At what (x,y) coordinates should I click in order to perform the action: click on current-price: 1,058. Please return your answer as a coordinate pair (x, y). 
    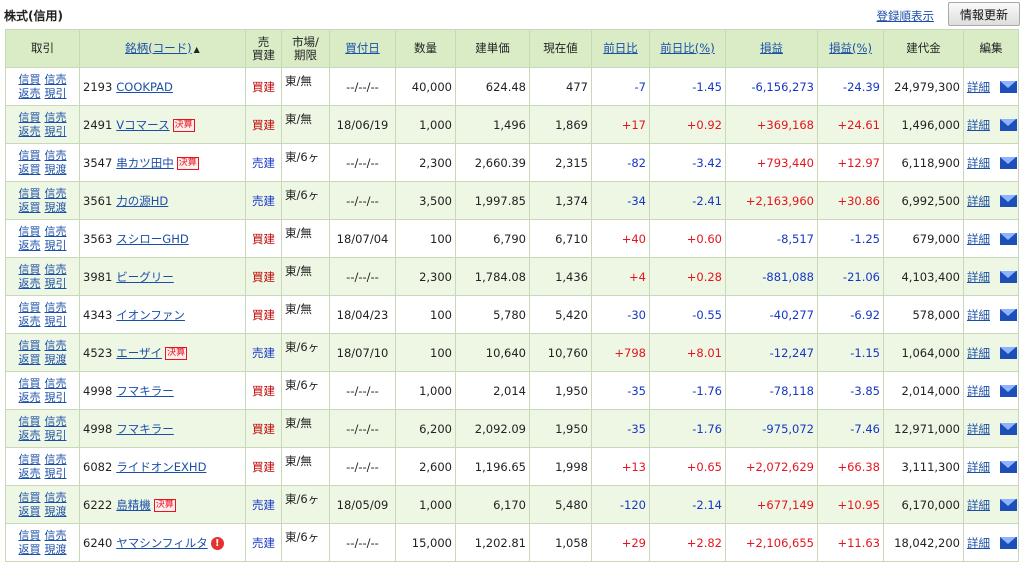
    Looking at the image, I should click on (560, 542).